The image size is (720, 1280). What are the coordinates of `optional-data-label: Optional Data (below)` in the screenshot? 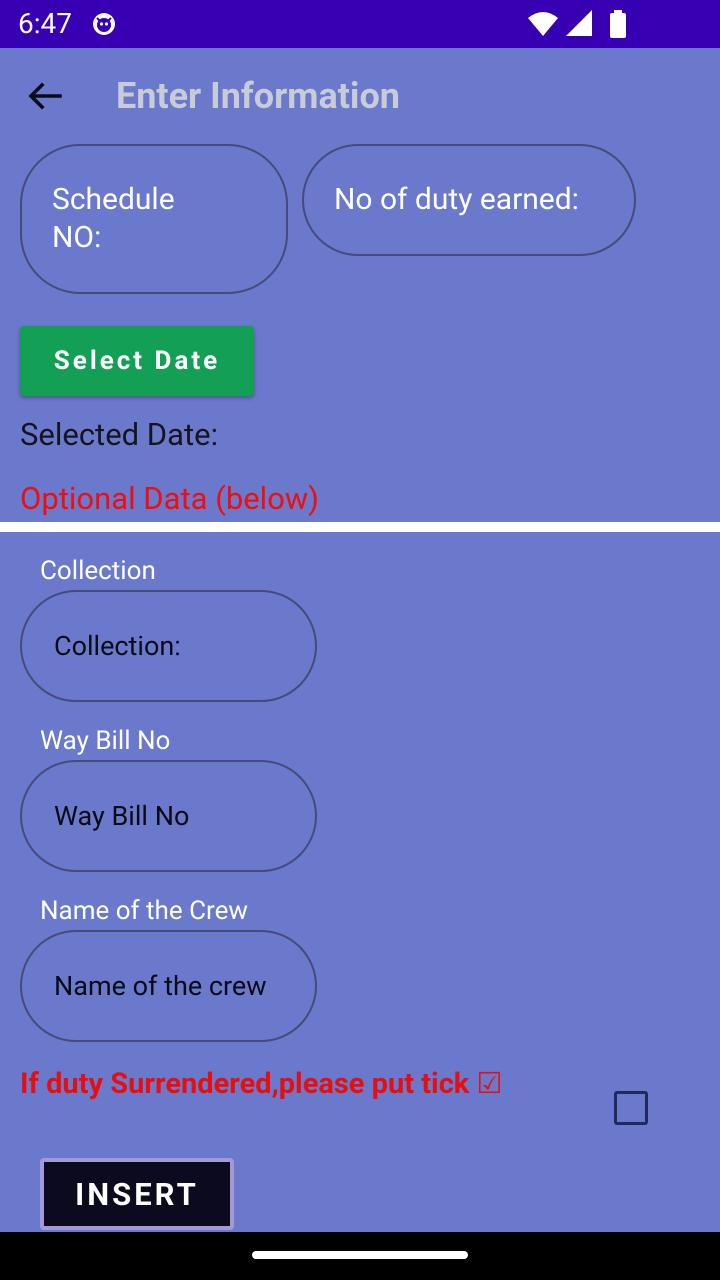 It's located at (169, 498).